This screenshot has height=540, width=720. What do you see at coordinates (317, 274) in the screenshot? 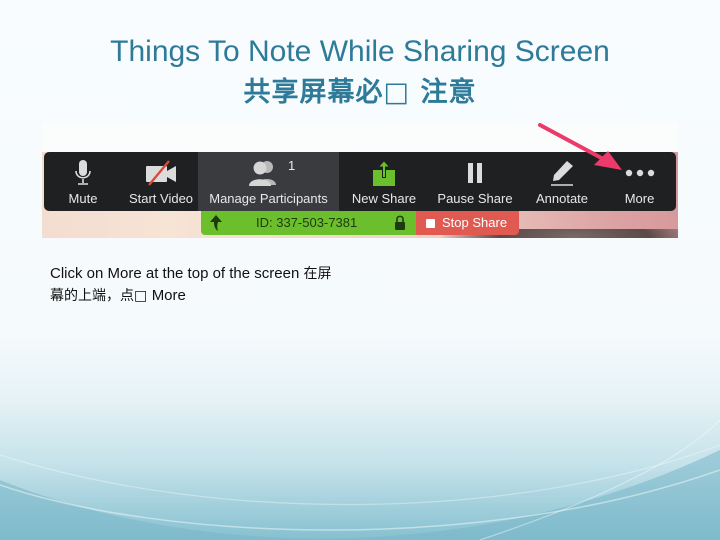
I see `instruction-chinese-1: 在屏` at bounding box center [317, 274].